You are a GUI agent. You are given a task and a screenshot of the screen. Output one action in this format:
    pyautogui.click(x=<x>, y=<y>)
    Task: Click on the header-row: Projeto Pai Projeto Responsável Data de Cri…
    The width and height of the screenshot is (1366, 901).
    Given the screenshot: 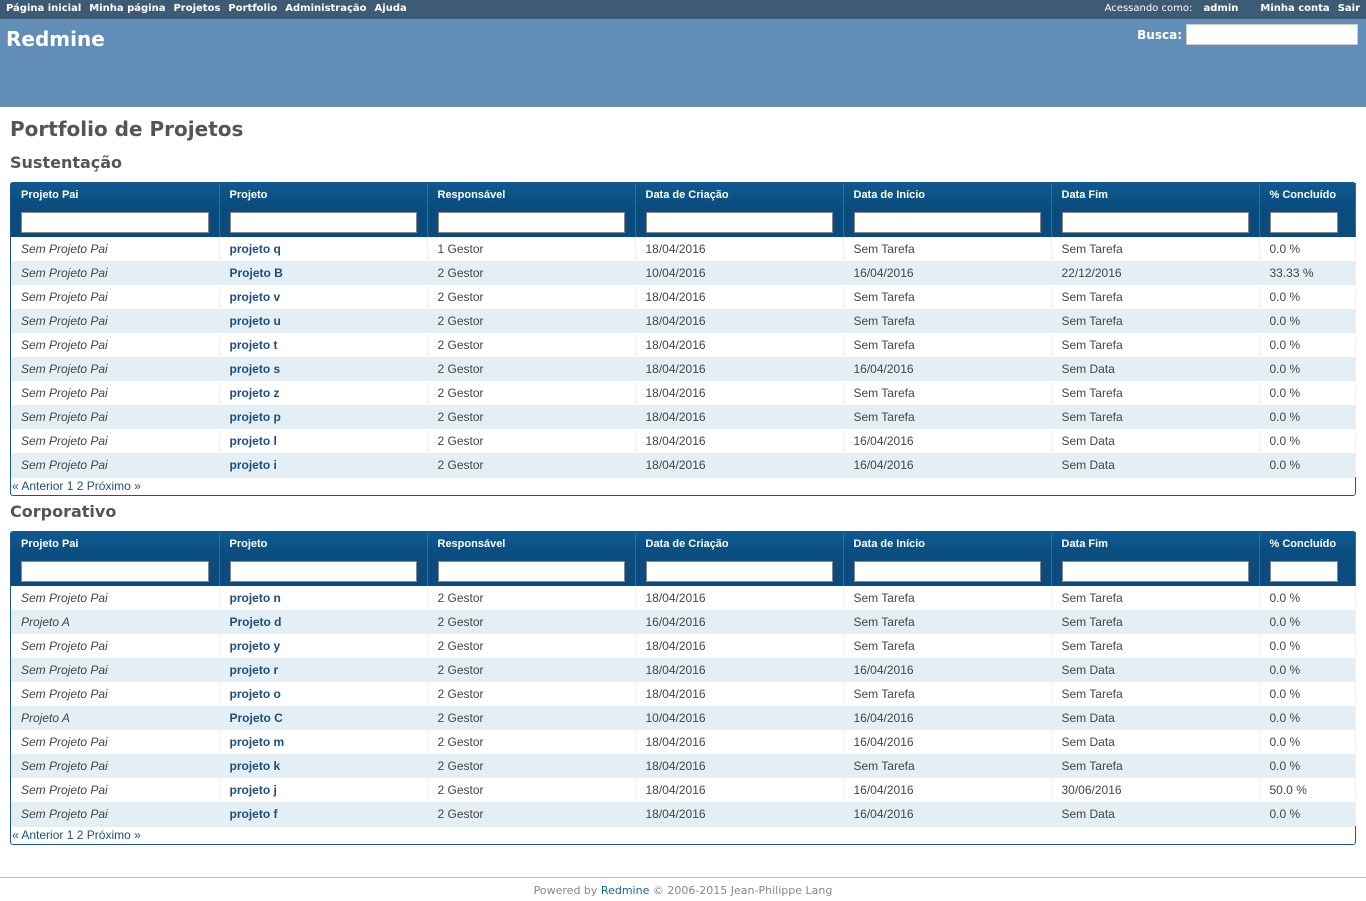 What is the action you would take?
    pyautogui.click(x=683, y=195)
    